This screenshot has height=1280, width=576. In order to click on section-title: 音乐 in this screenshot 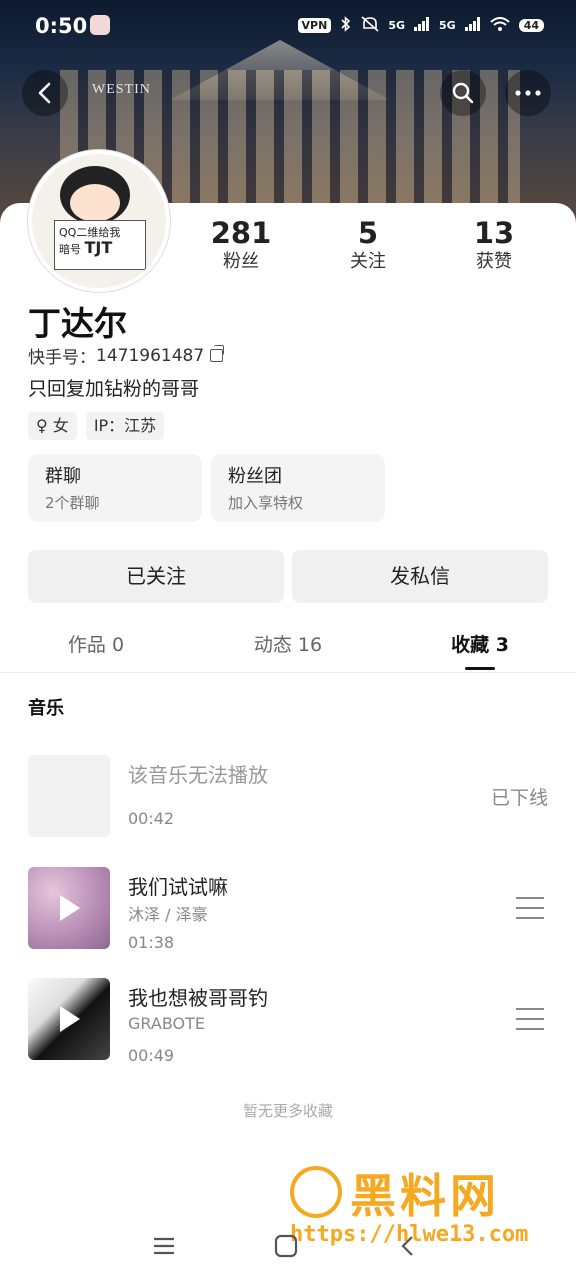, I will do `click(46, 708)`.